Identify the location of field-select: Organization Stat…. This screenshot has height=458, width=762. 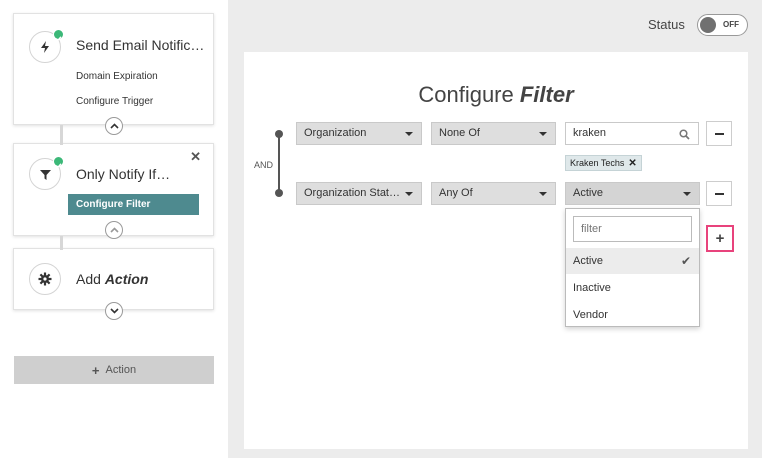
(359, 193).